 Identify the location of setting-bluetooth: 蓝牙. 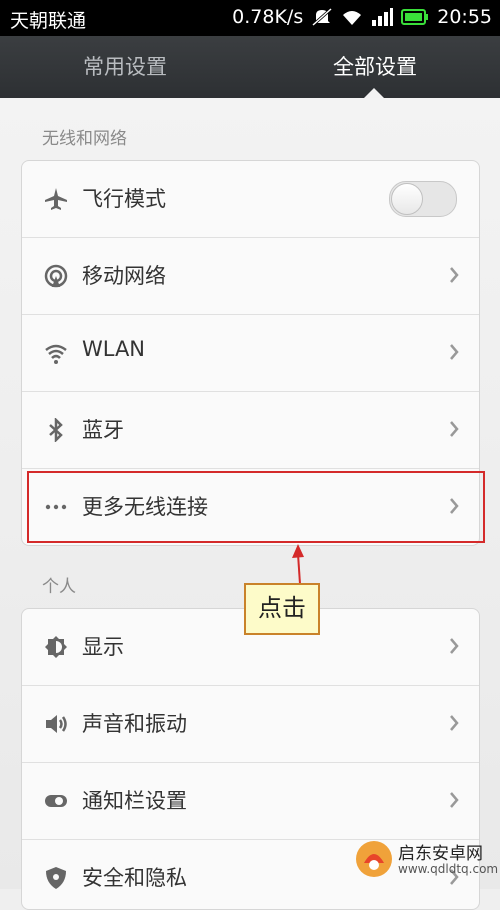
(250, 430).